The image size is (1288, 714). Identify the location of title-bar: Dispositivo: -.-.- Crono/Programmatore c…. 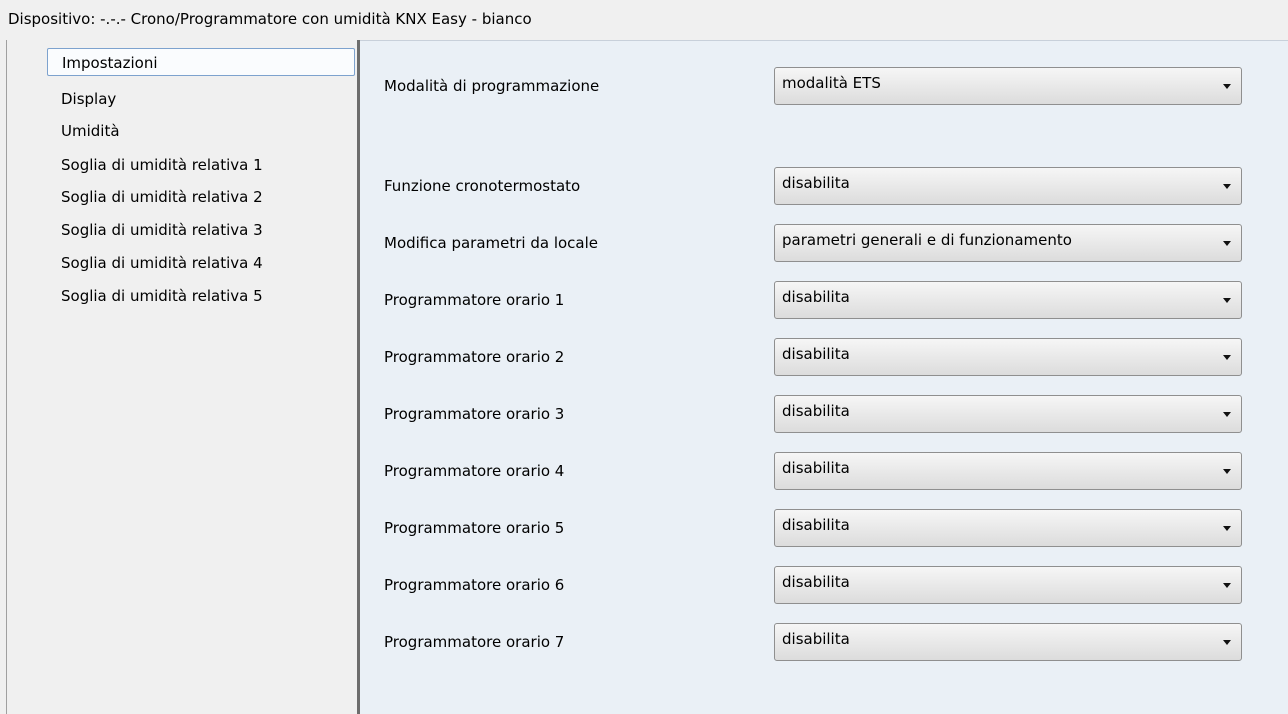
(644, 20).